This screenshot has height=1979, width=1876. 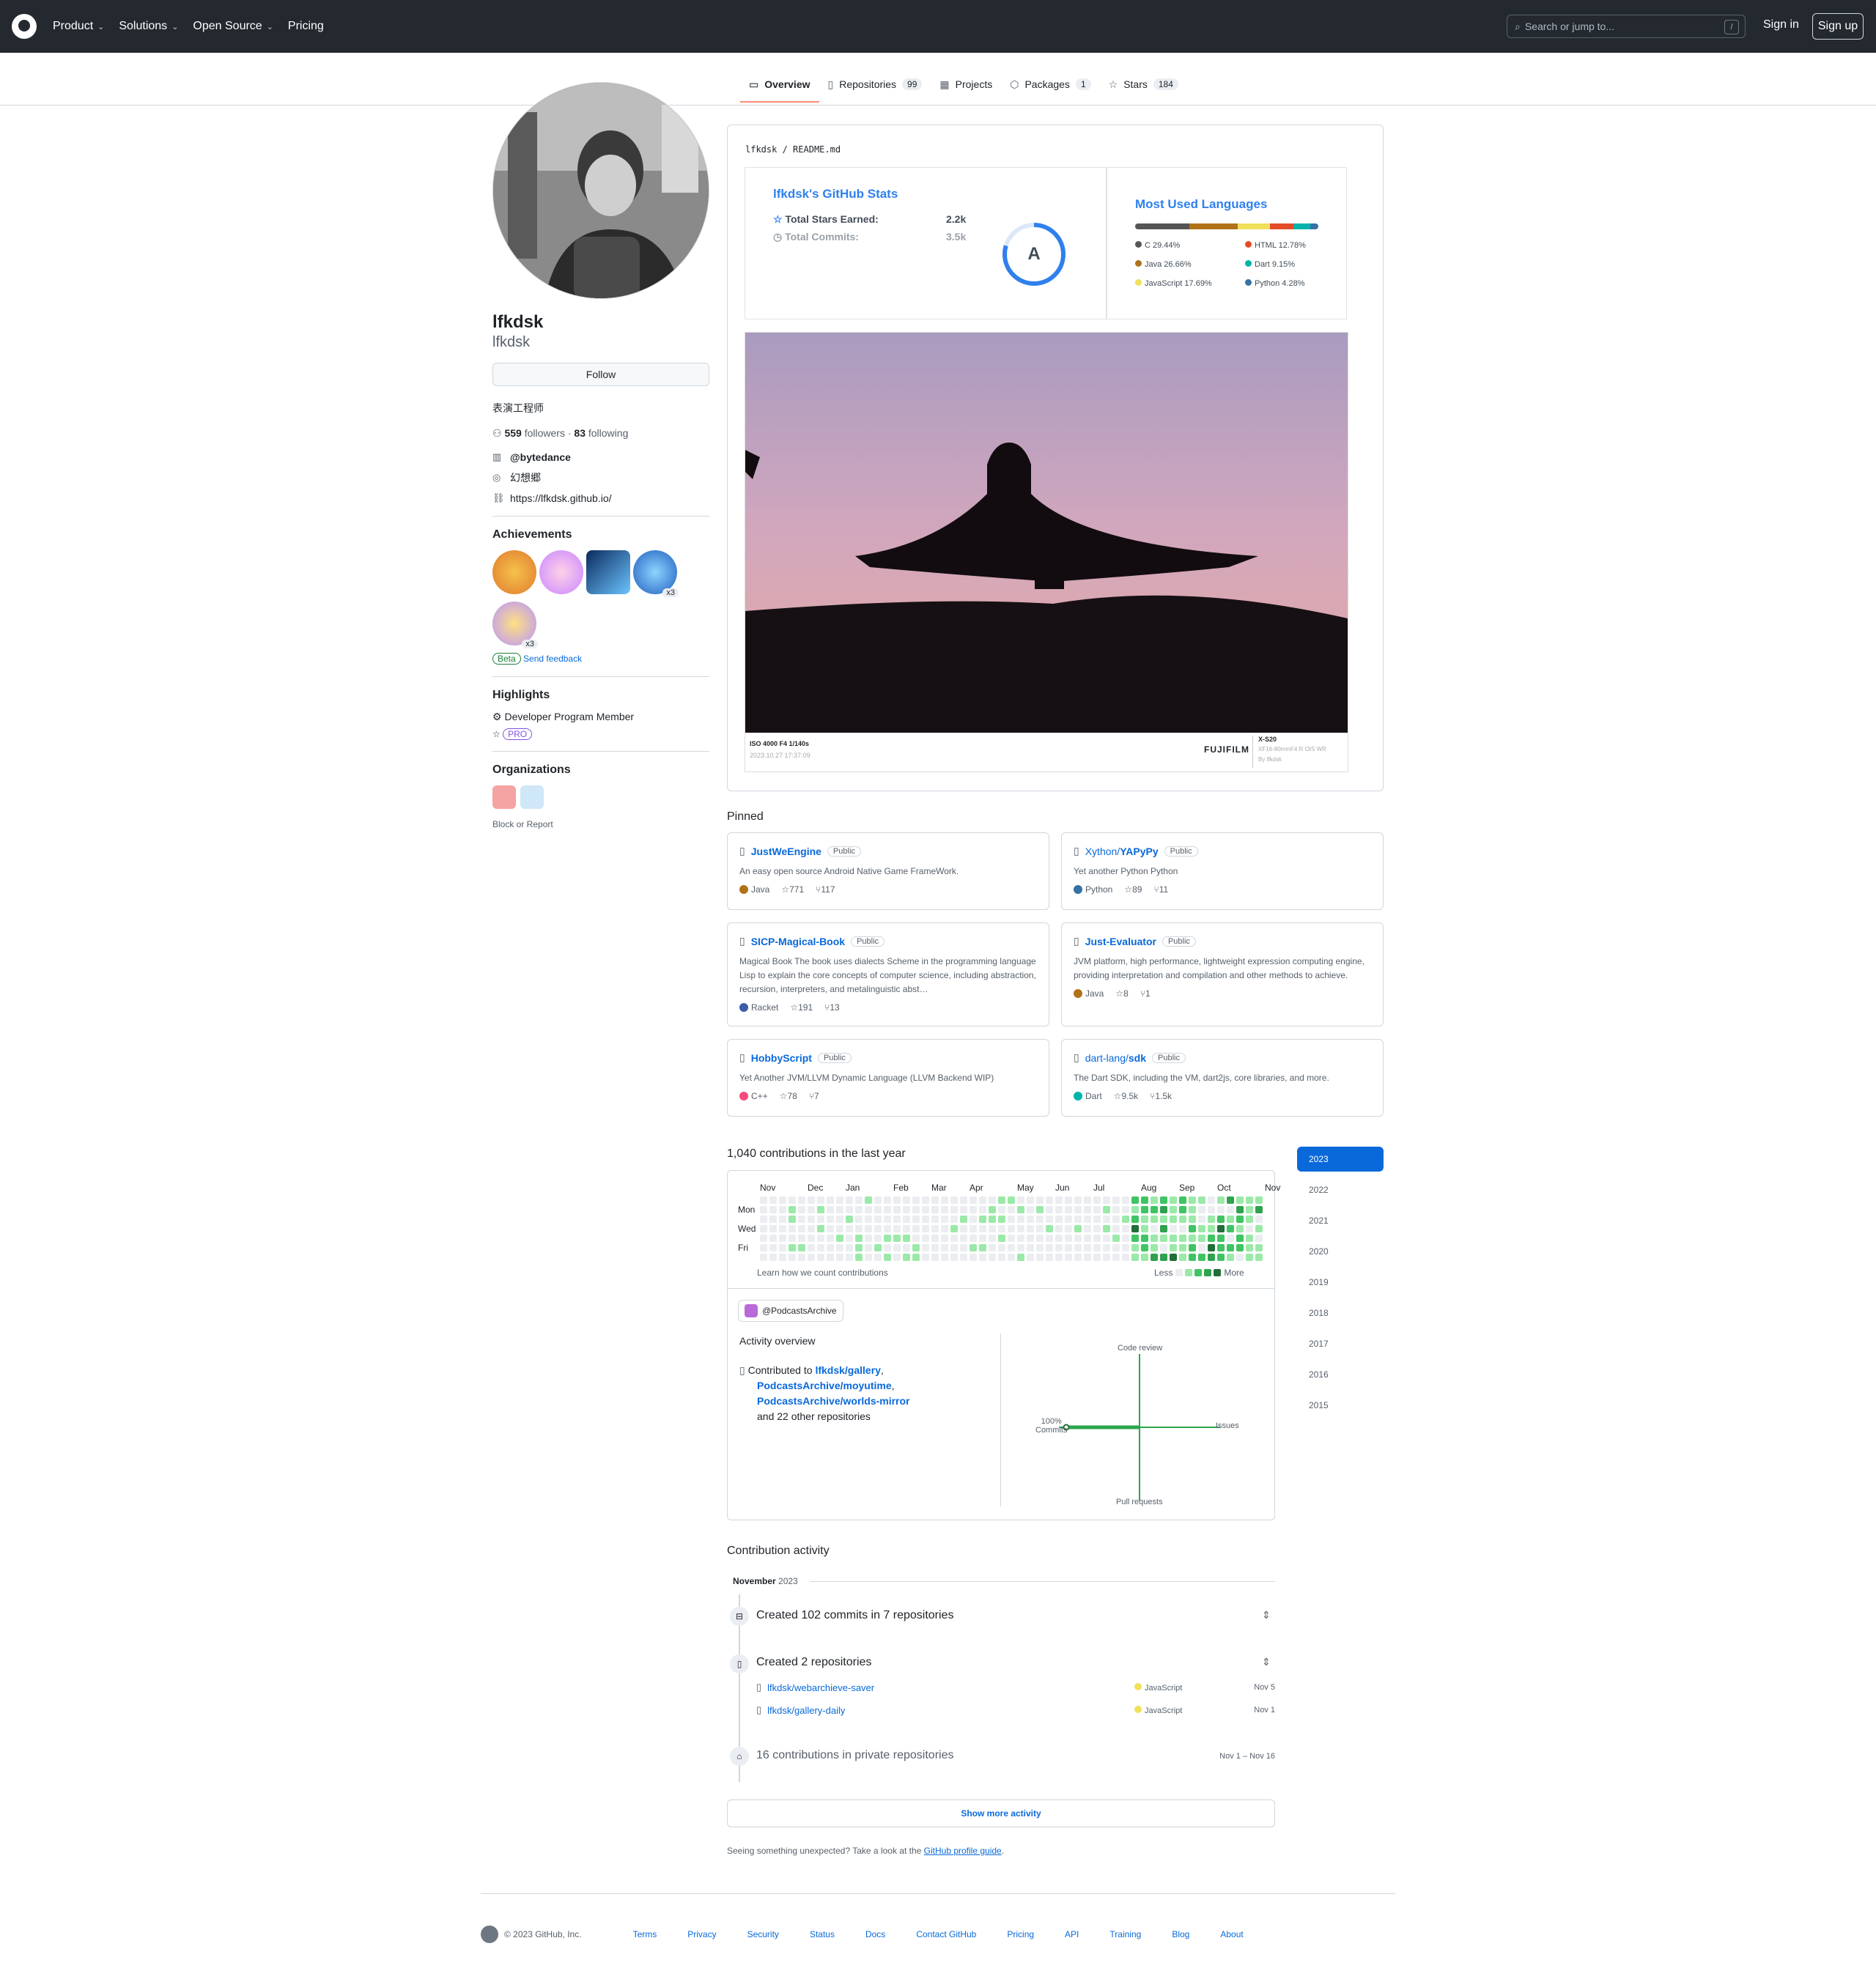 What do you see at coordinates (833, 1401) in the screenshot?
I see `contrib-repo-link: PodcastsArchive/worlds-mirror` at bounding box center [833, 1401].